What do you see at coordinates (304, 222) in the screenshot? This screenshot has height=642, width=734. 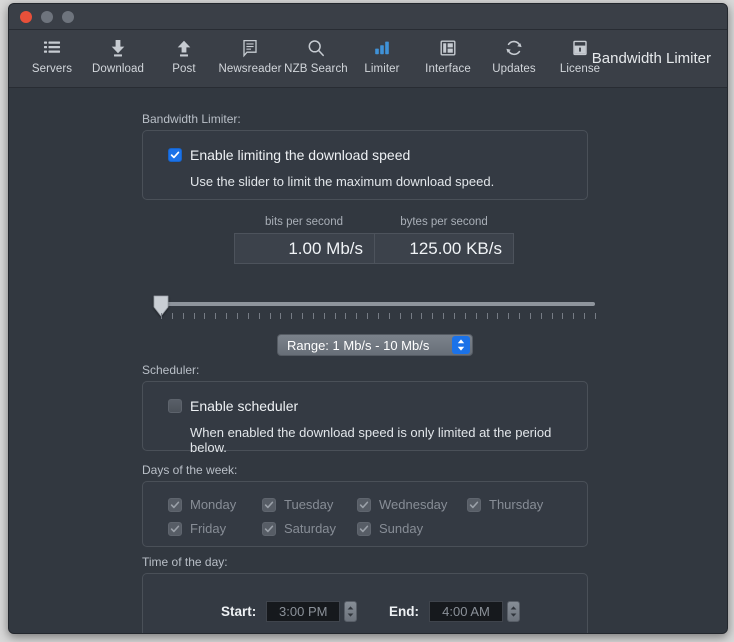 I see `bits-per-second-caption: bits per second` at bounding box center [304, 222].